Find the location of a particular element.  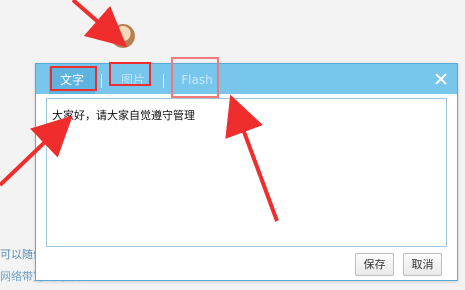

tab-flash: Flash is located at coordinates (197, 80).